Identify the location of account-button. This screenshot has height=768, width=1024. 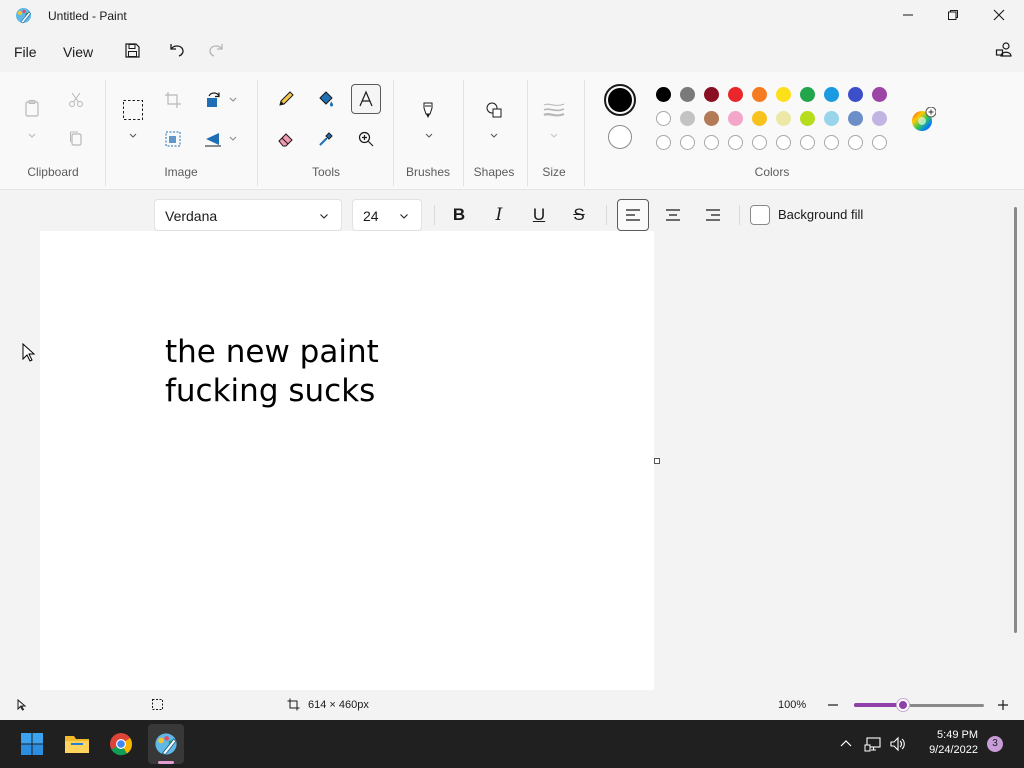
(1004, 50).